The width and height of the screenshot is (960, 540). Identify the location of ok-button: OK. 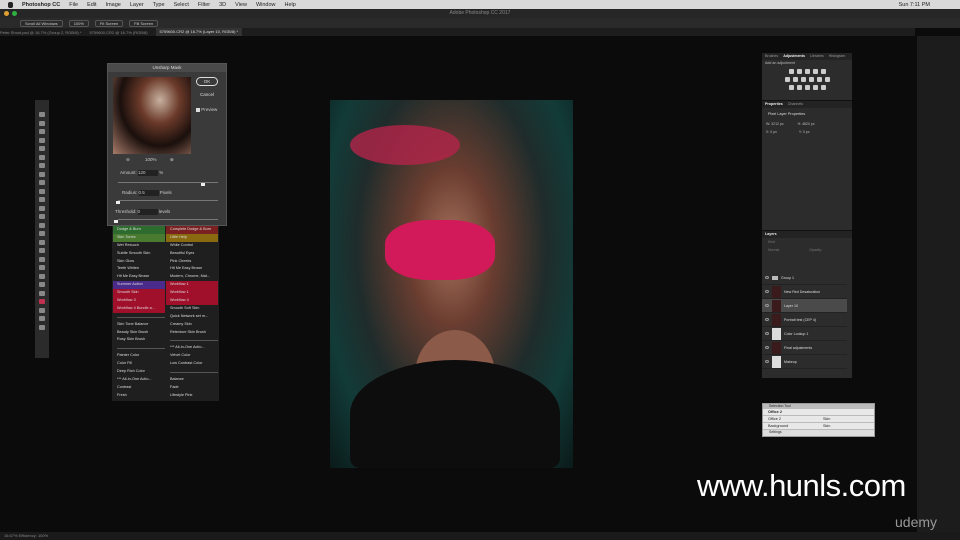
(207, 81).